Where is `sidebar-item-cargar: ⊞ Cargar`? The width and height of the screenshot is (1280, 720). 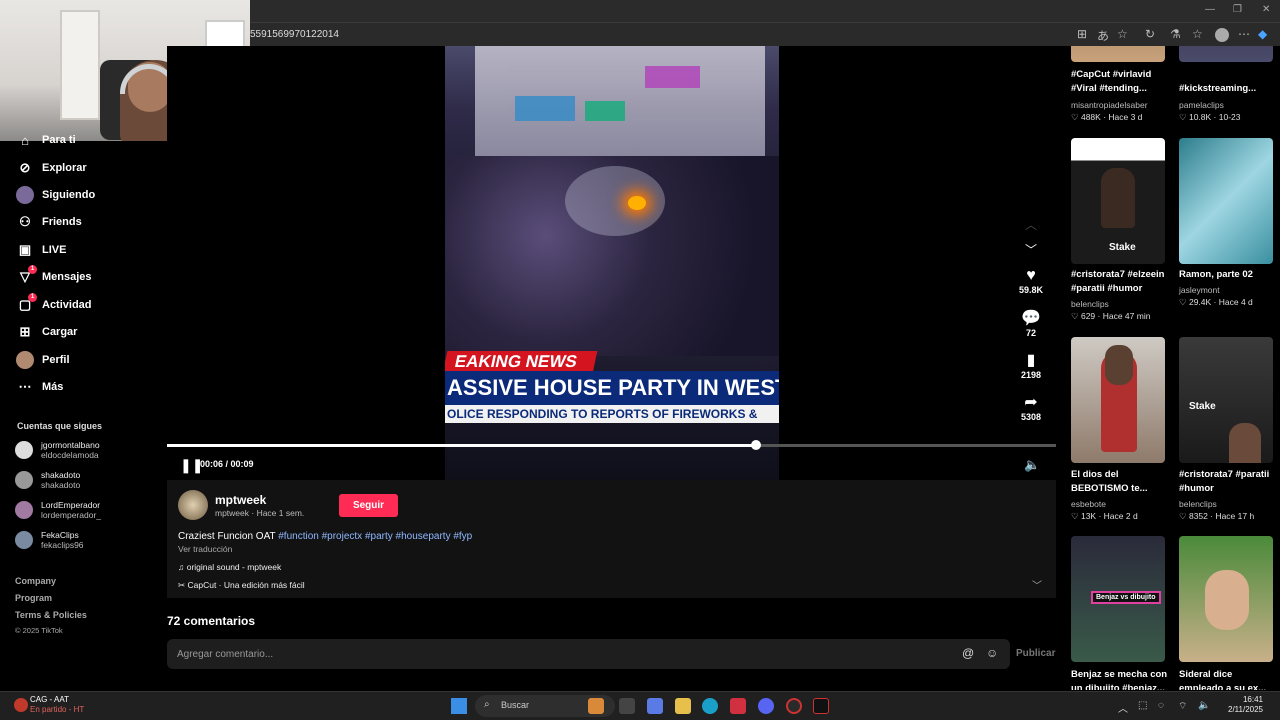 sidebar-item-cargar: ⊞ Cargar is located at coordinates (47, 332).